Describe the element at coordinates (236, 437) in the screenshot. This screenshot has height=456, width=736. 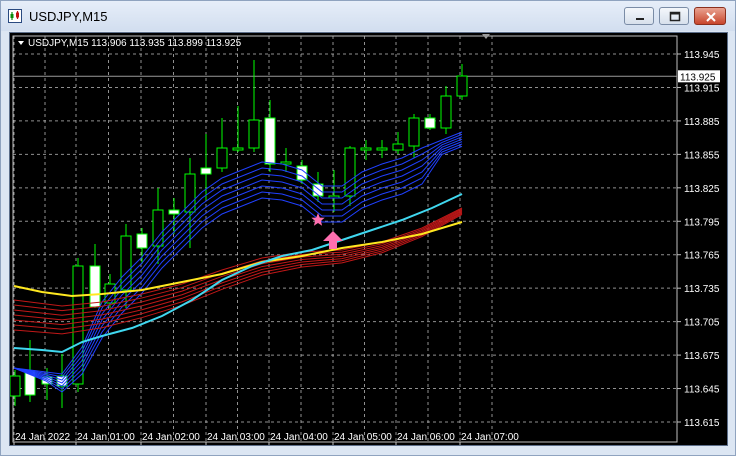
I see `time-label: 24 Jan 03:00` at that location.